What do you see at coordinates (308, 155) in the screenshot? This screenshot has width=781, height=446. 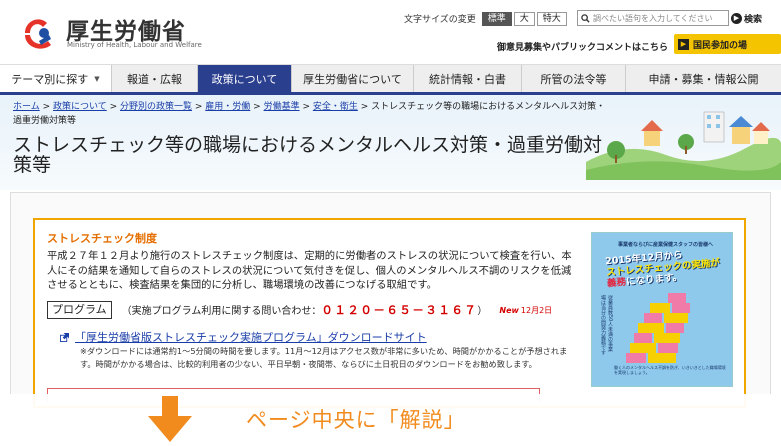 I see `page-title: ストレスチェック等の職場におけるメンタルヘルス対策・過重労働対策等` at bounding box center [308, 155].